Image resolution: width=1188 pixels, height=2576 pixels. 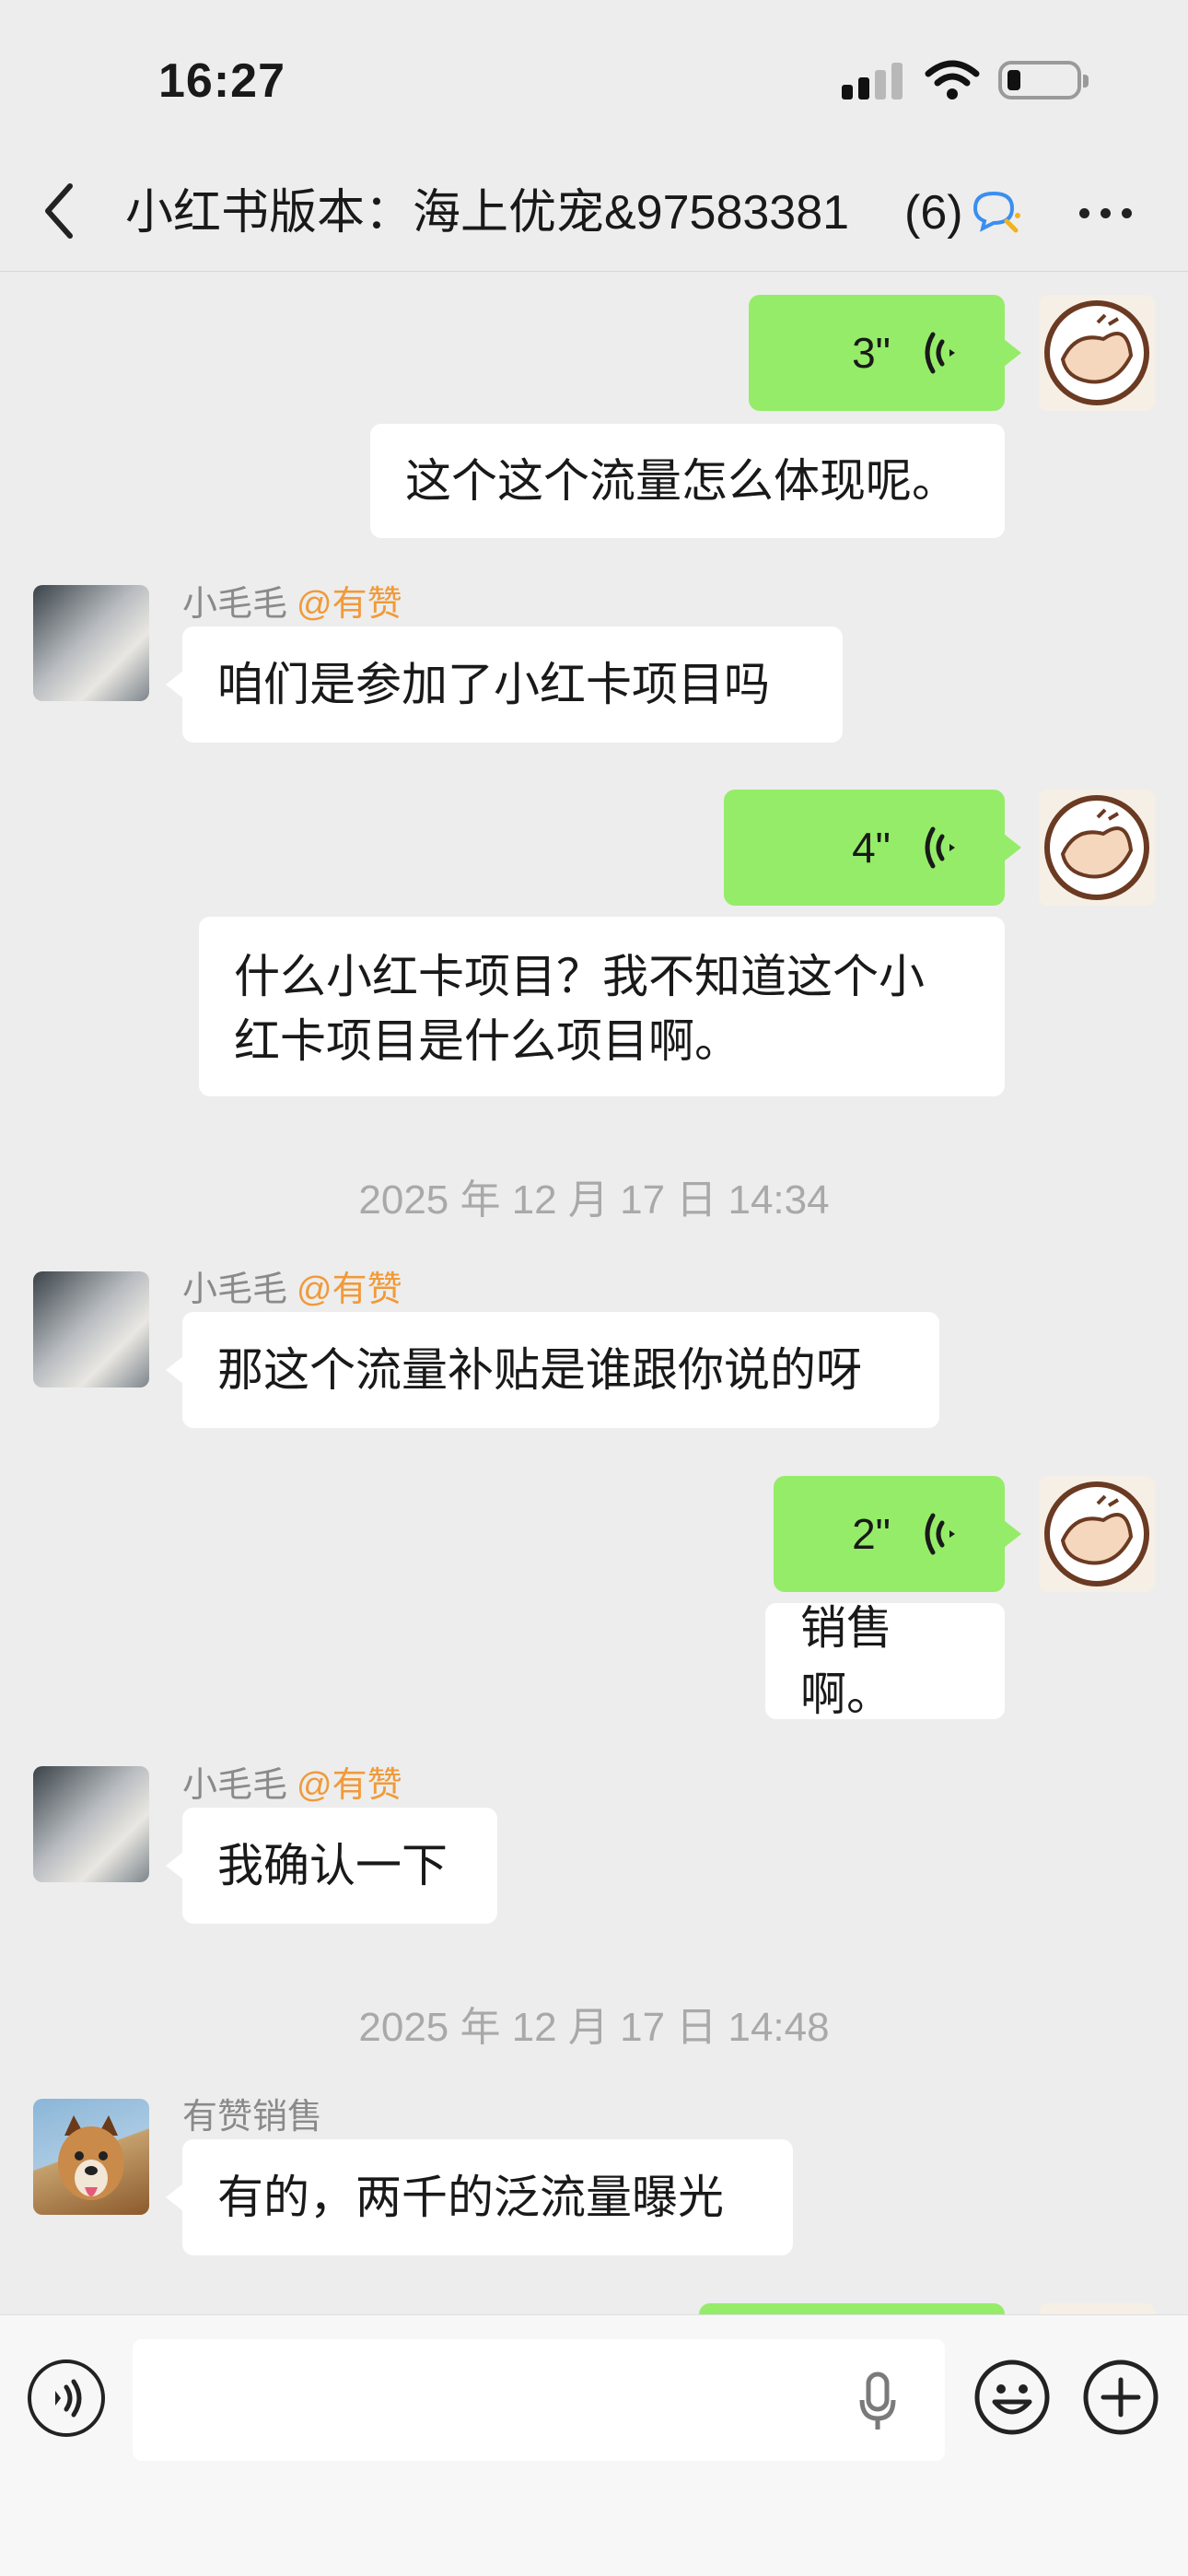 I want to click on back-chevron-icon, so click(x=59, y=211).